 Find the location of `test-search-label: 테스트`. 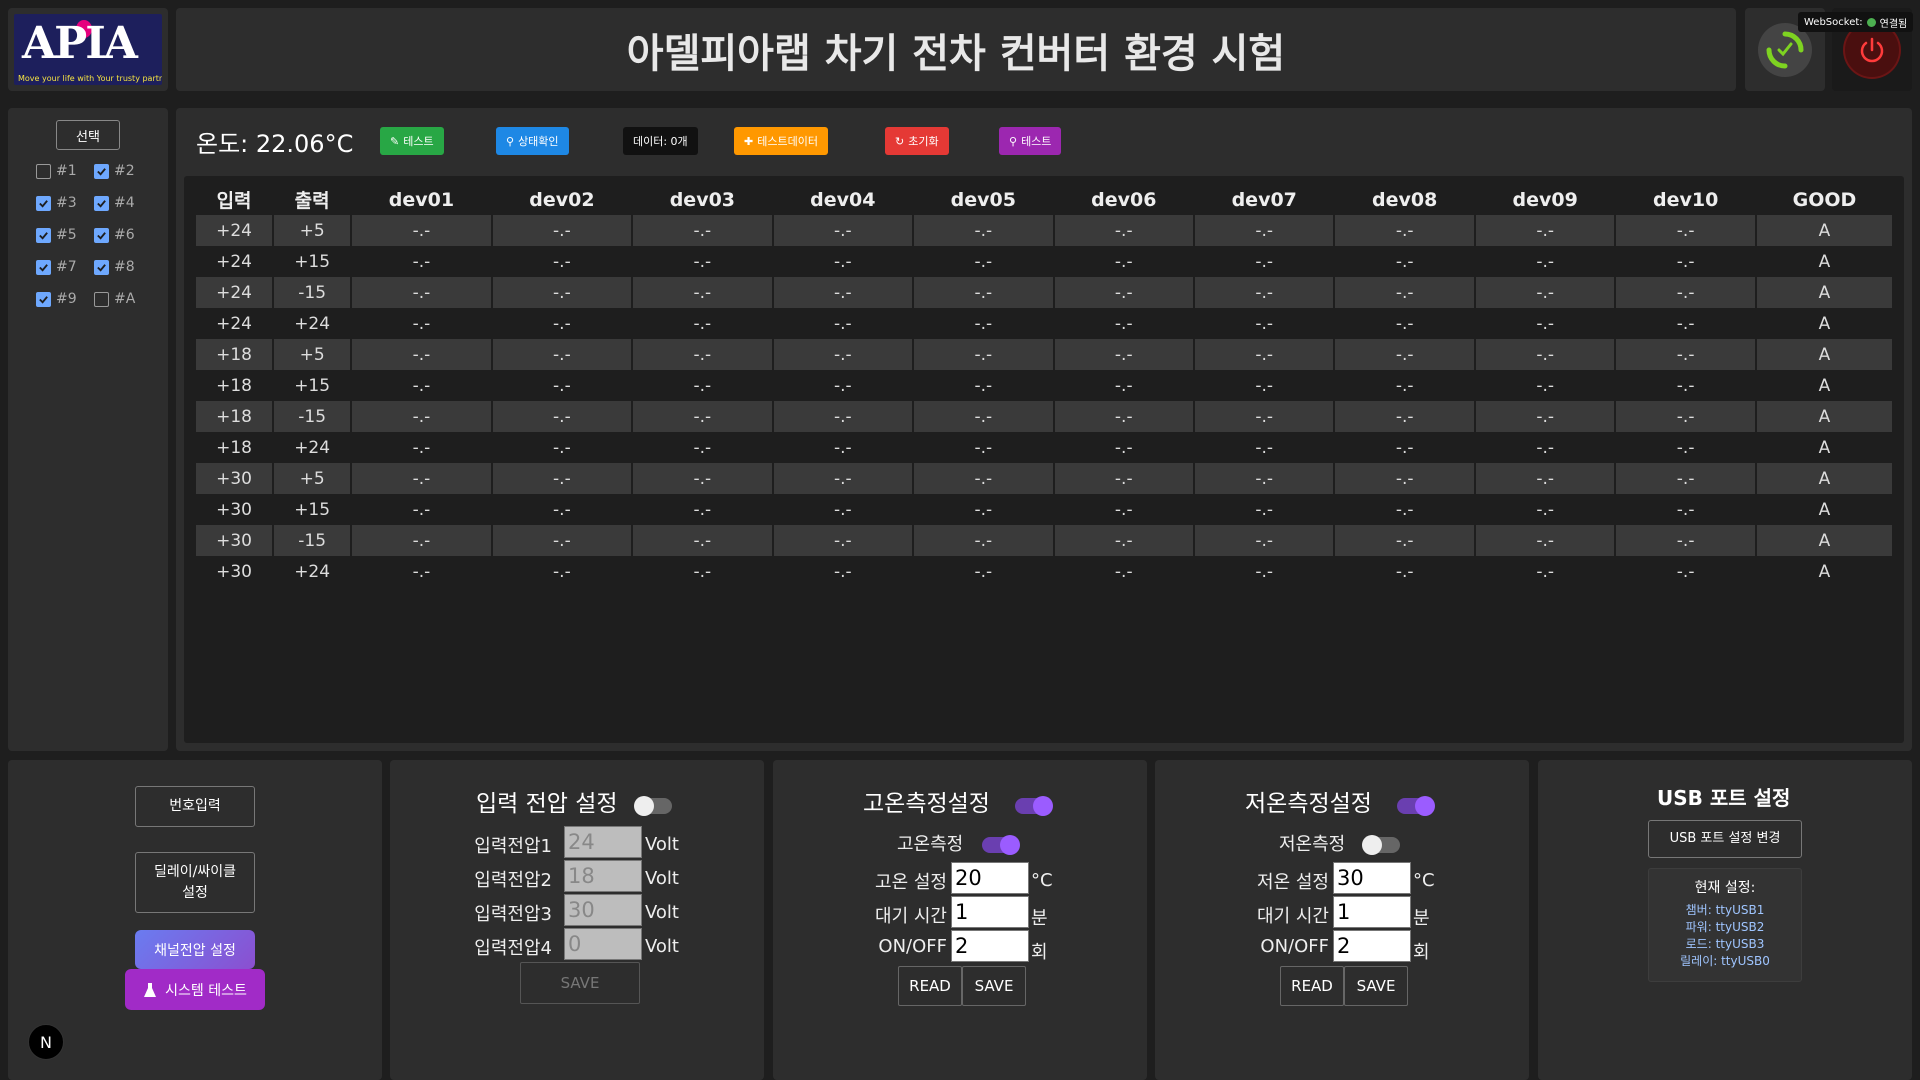

test-search-label: 테스트 is located at coordinates (1036, 141).